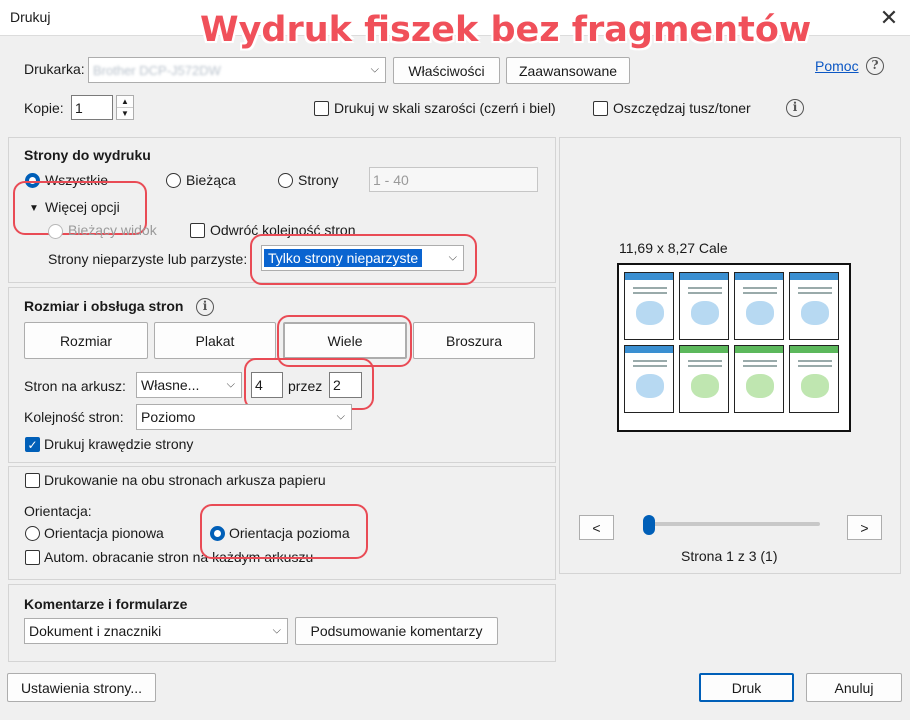 The height and width of the screenshot is (720, 910). Describe the element at coordinates (673, 248) in the screenshot. I see `paper-size-label: 11,69 x 8,27 Cale` at that location.